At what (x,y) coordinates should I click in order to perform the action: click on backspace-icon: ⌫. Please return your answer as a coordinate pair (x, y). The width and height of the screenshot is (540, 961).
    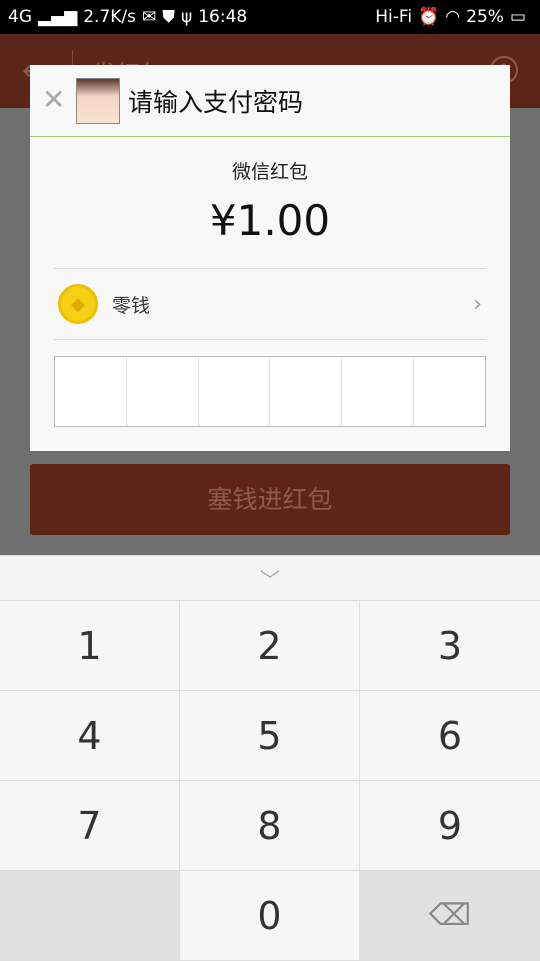
    Looking at the image, I should click on (450, 915).